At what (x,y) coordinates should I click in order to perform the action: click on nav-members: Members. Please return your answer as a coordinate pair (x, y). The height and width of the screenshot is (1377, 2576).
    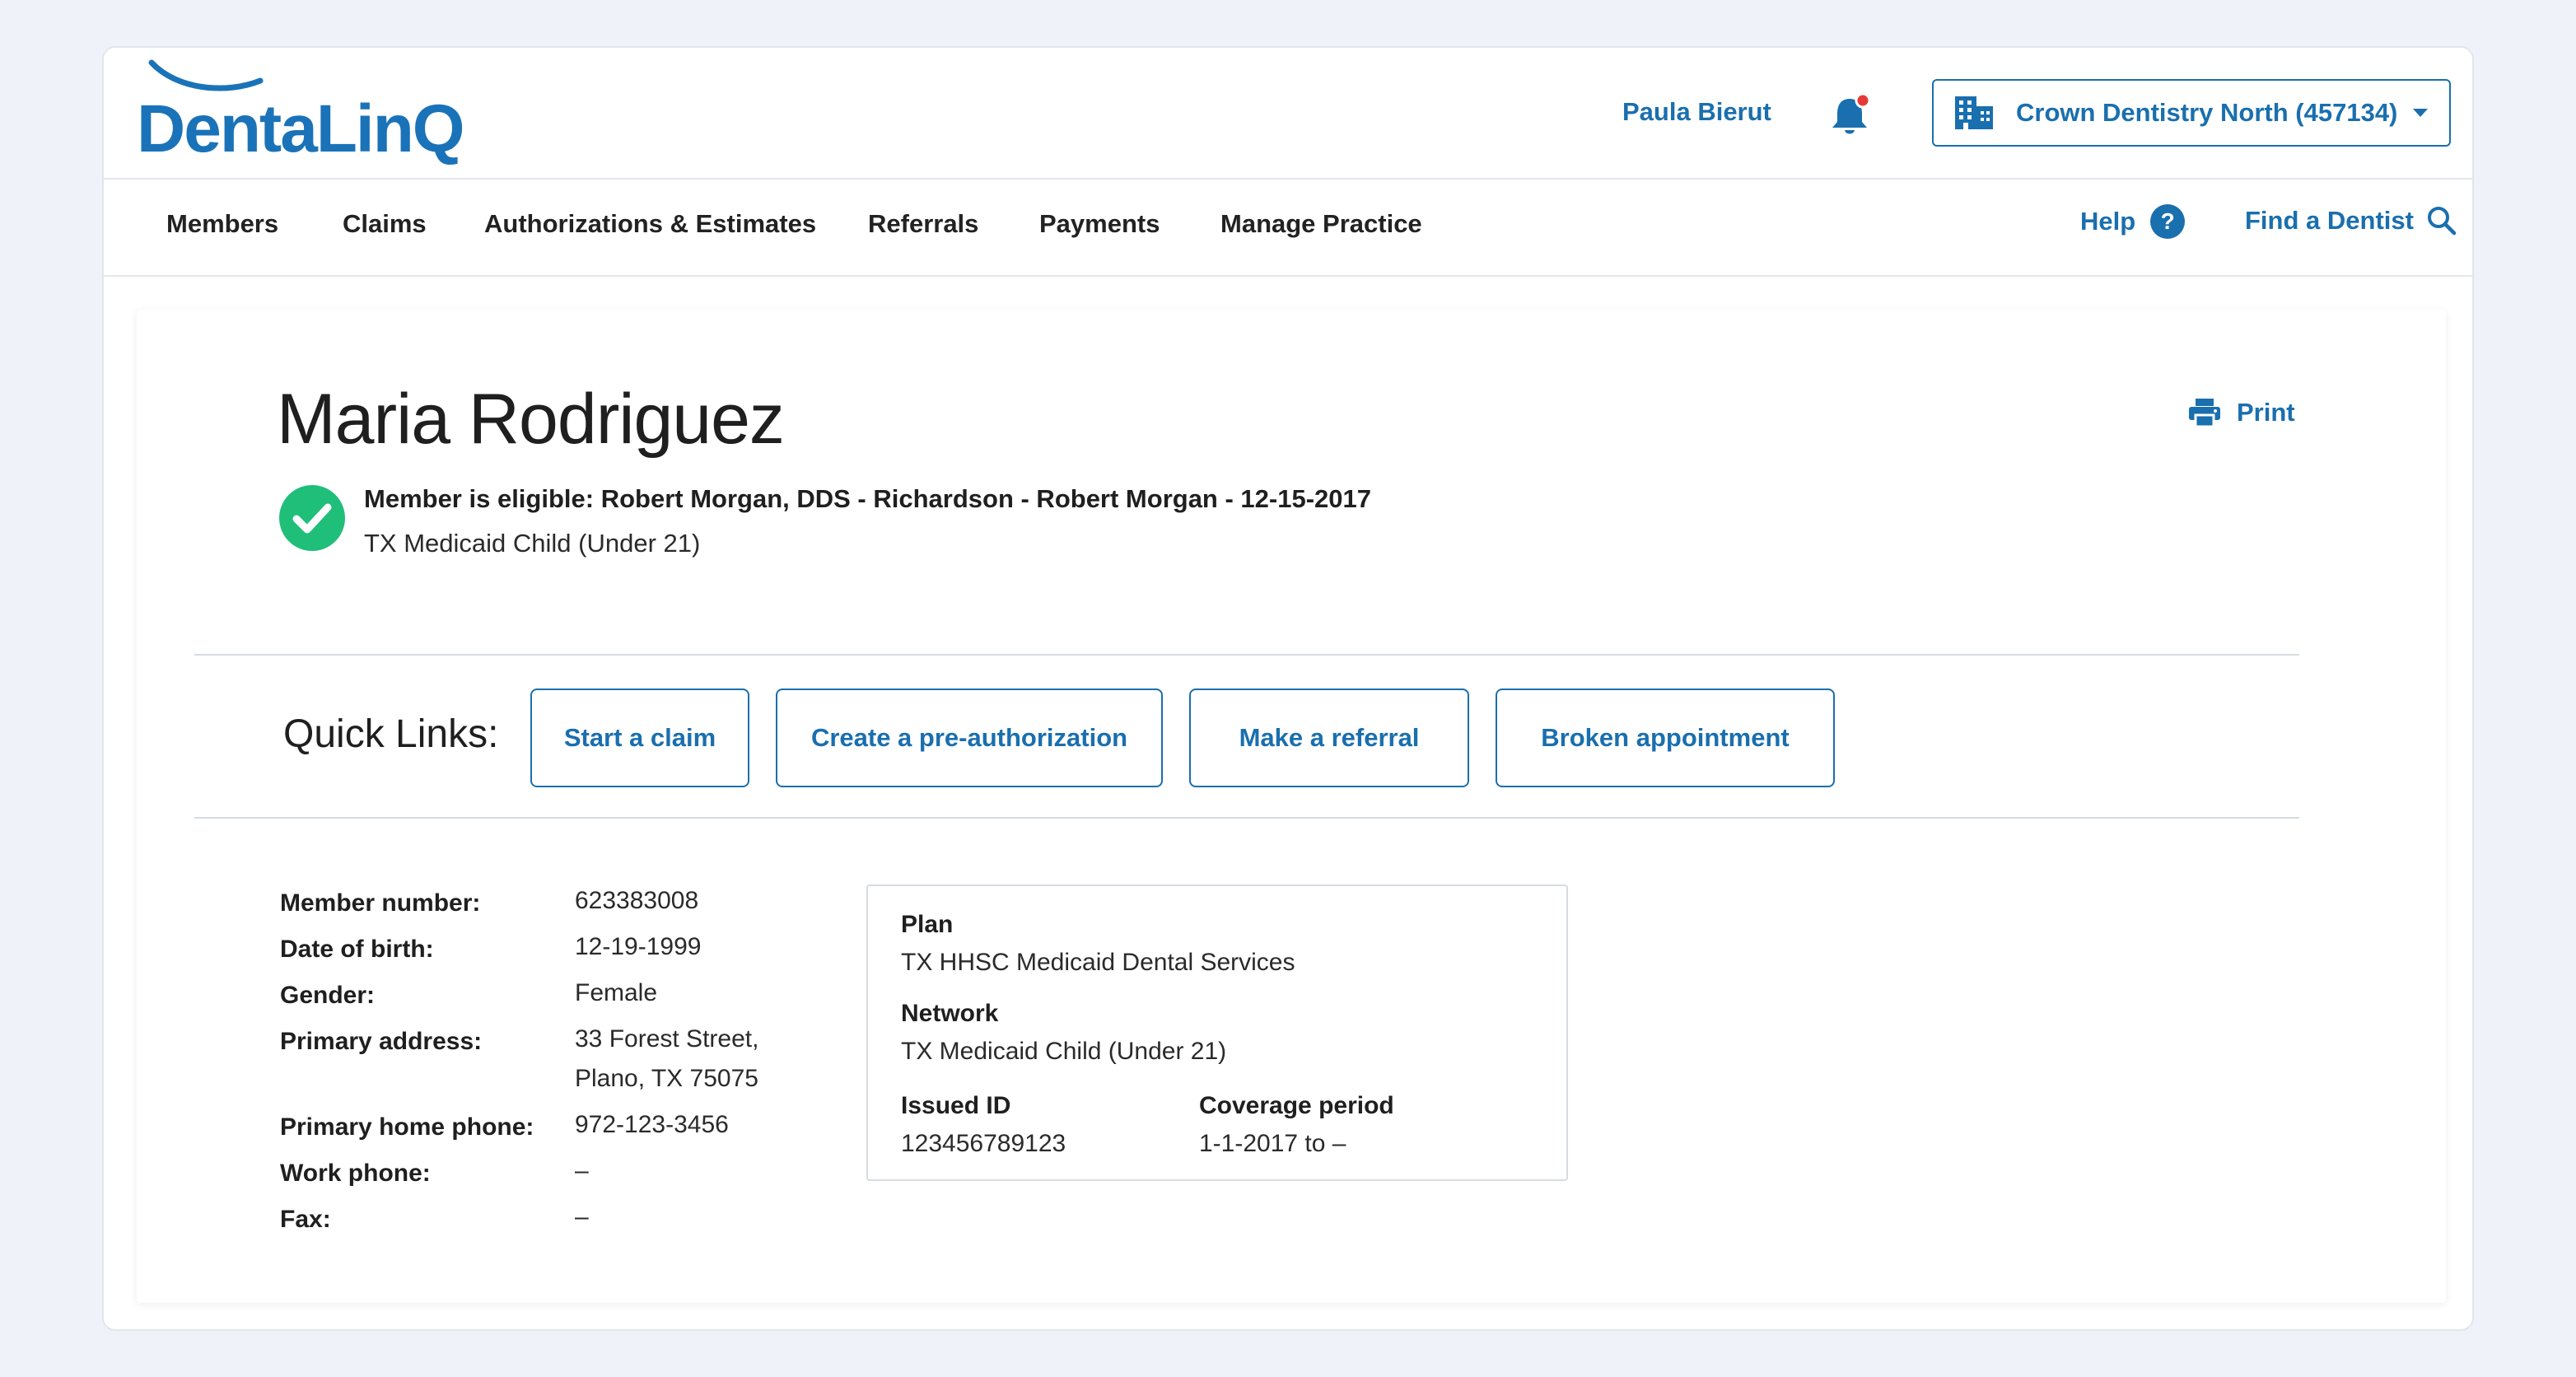
    Looking at the image, I should click on (222, 224).